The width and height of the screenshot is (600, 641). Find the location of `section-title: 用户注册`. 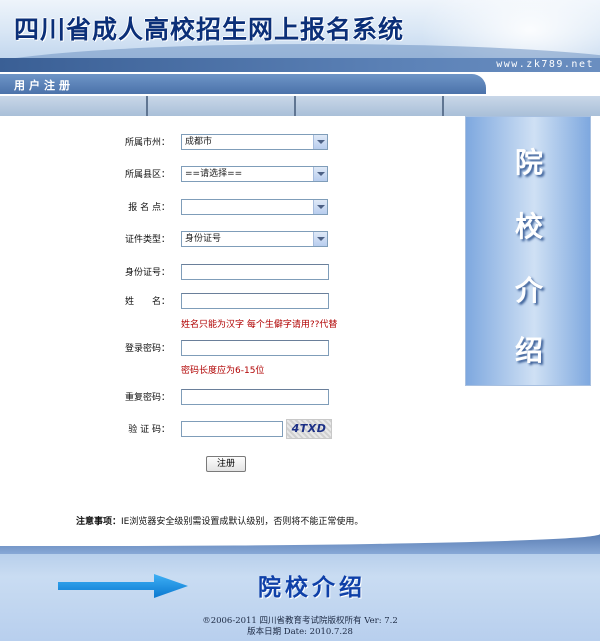

section-title: 用户注册 is located at coordinates (44, 85).